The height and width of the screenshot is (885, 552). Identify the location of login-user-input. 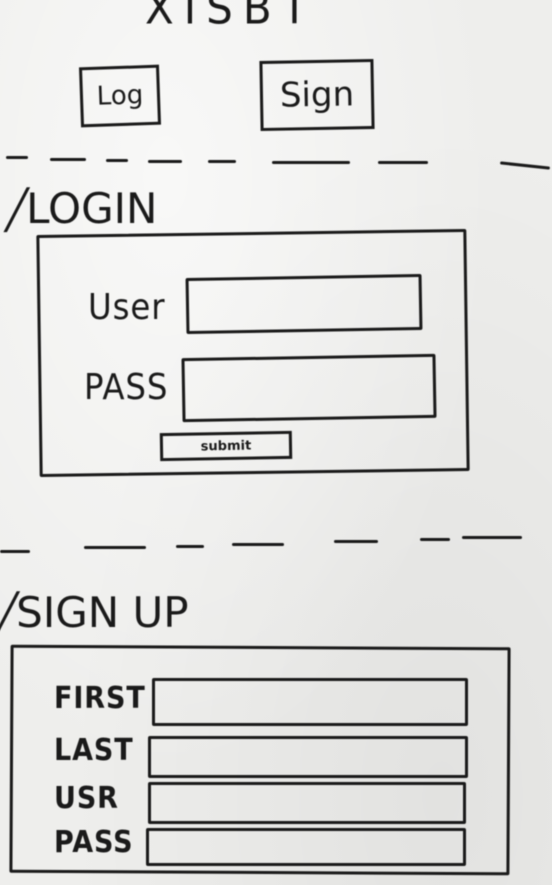
(304, 304).